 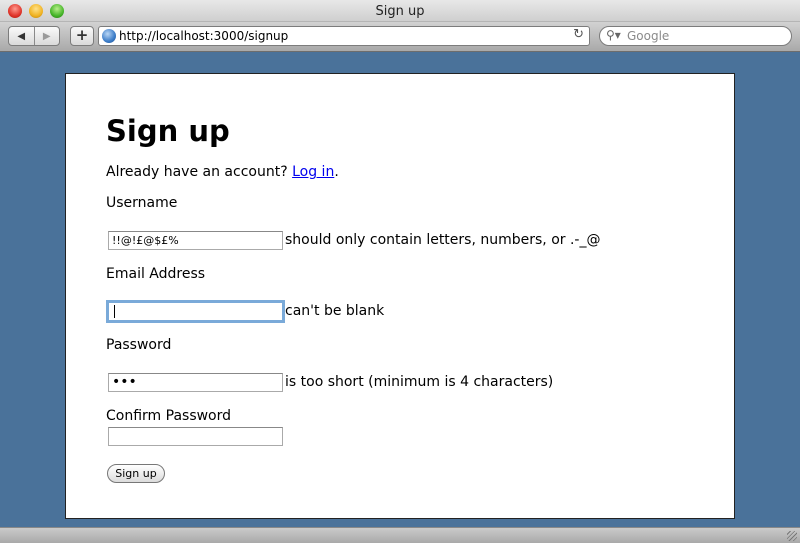 What do you see at coordinates (195, 240) in the screenshot?
I see `username-input` at bounding box center [195, 240].